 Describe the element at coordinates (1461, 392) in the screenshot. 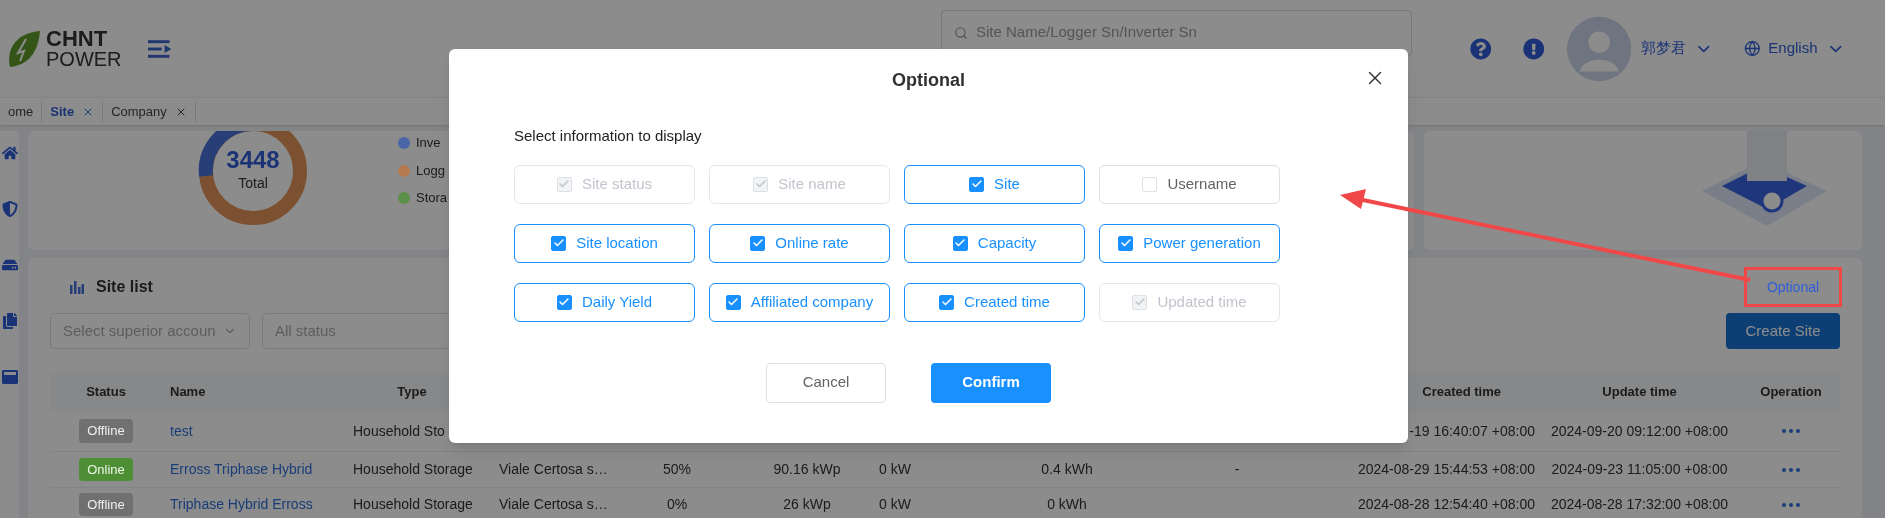

I see `column-header: Created time` at that location.